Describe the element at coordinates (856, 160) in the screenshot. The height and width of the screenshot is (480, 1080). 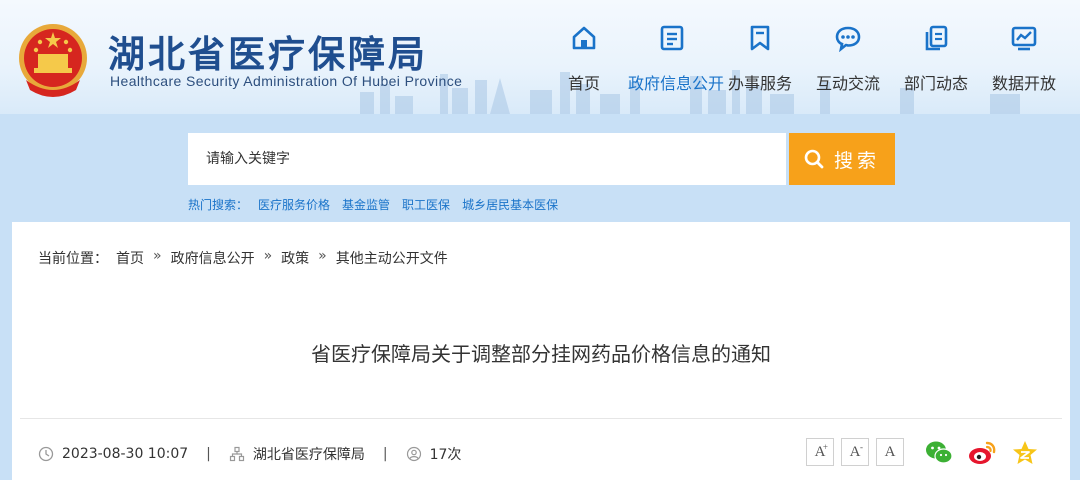
I see `search-button-label: 搜索` at that location.